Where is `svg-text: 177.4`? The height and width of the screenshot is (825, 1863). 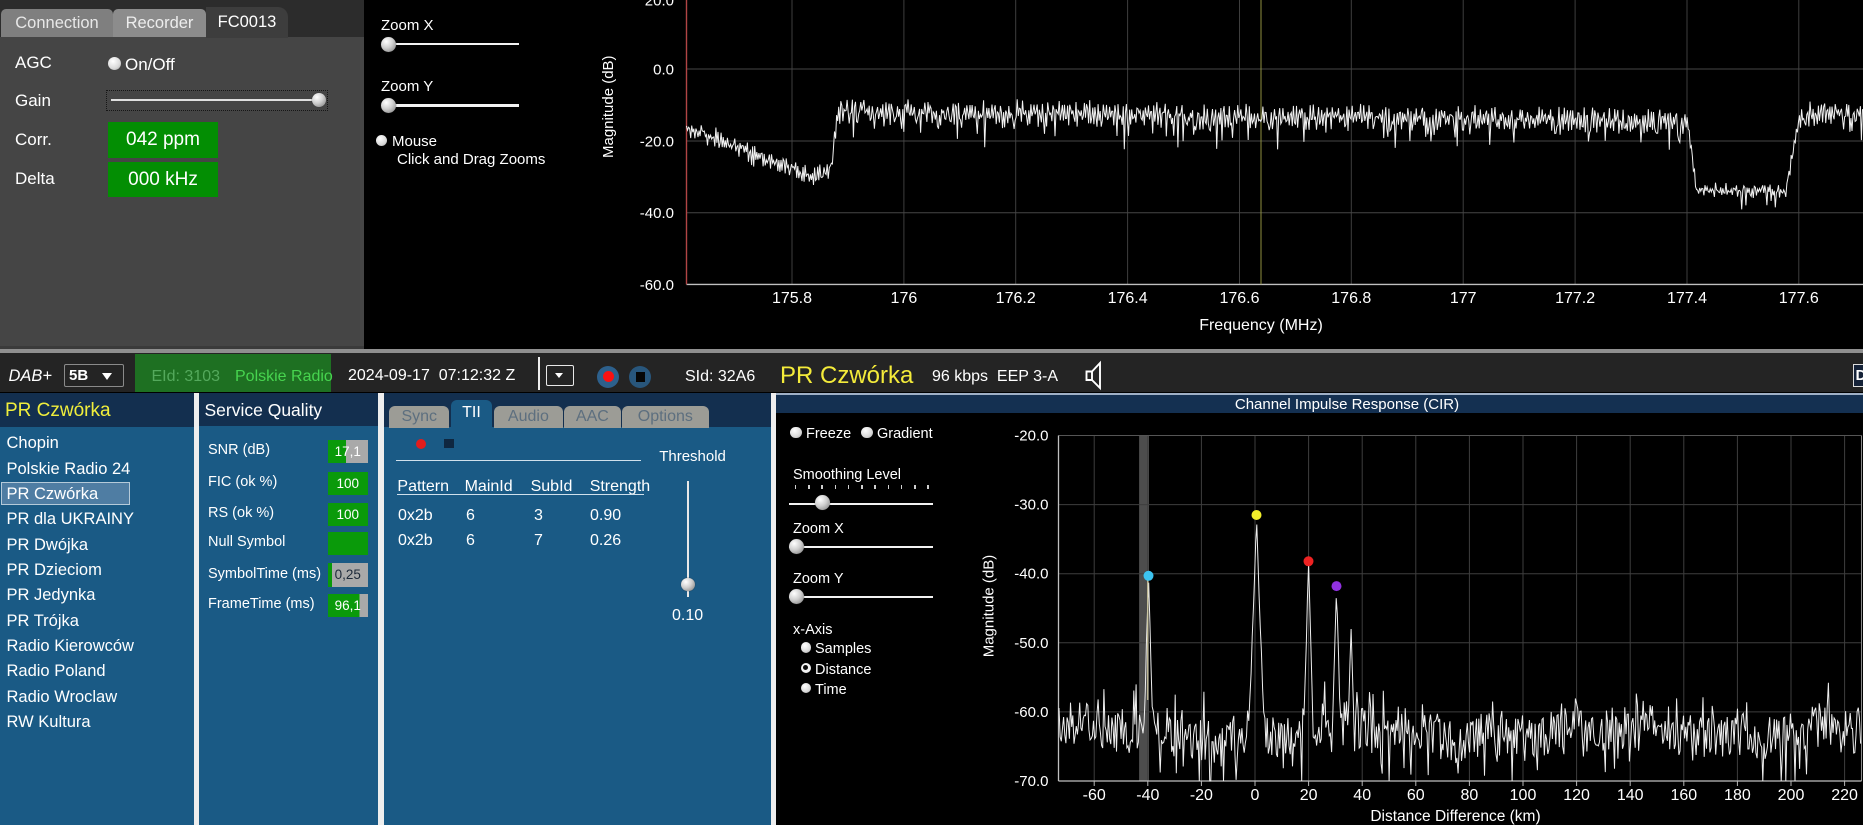
svg-text: 177.4 is located at coordinates (1687, 298).